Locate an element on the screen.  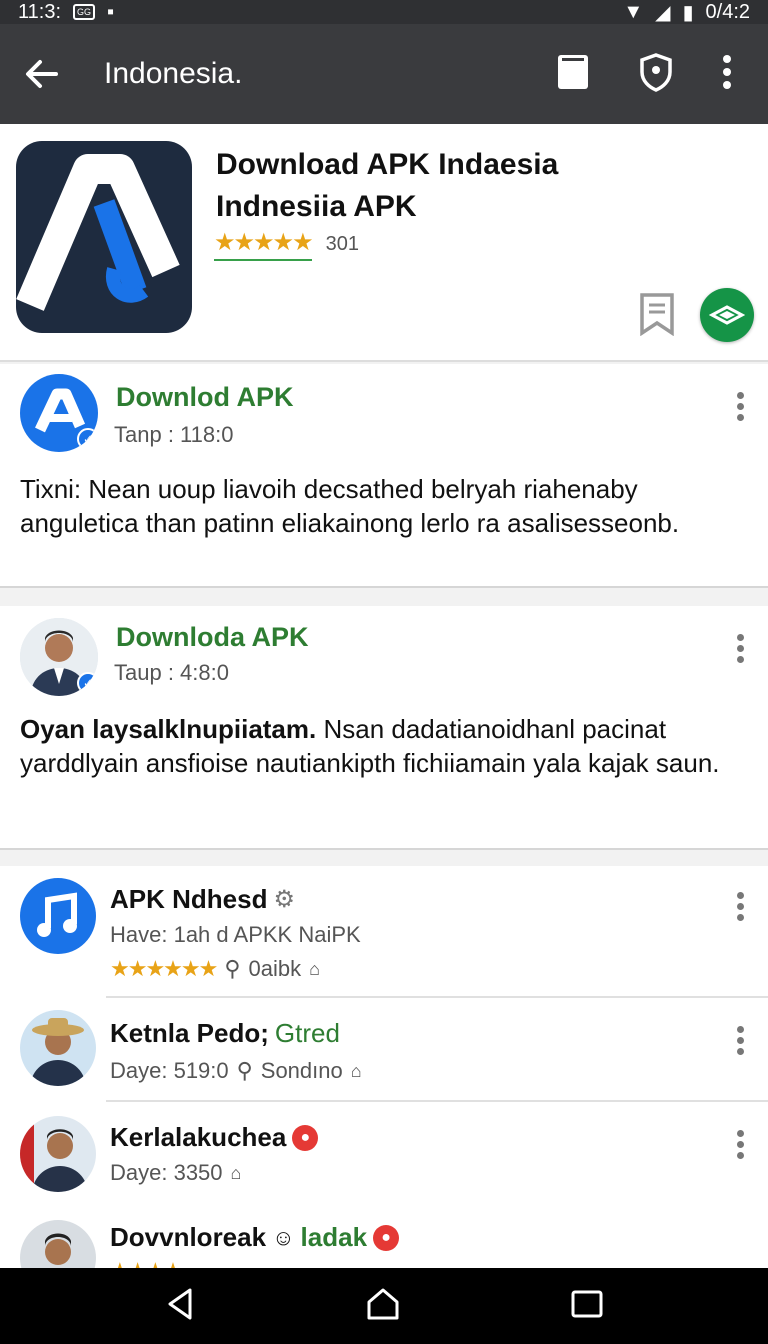
page-title: Indonesia. is located at coordinates (173, 73).